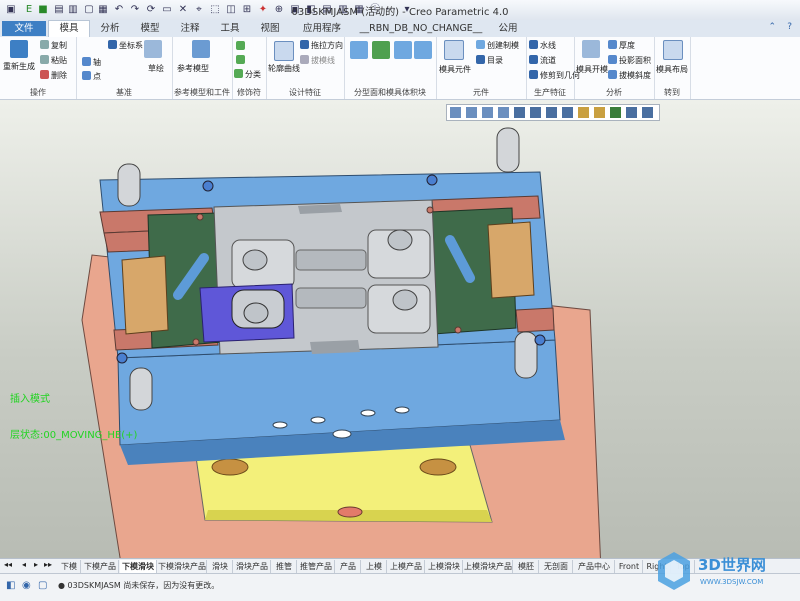 The image size is (800, 601). I want to click on sketch-button: 草绘, so click(156, 68).